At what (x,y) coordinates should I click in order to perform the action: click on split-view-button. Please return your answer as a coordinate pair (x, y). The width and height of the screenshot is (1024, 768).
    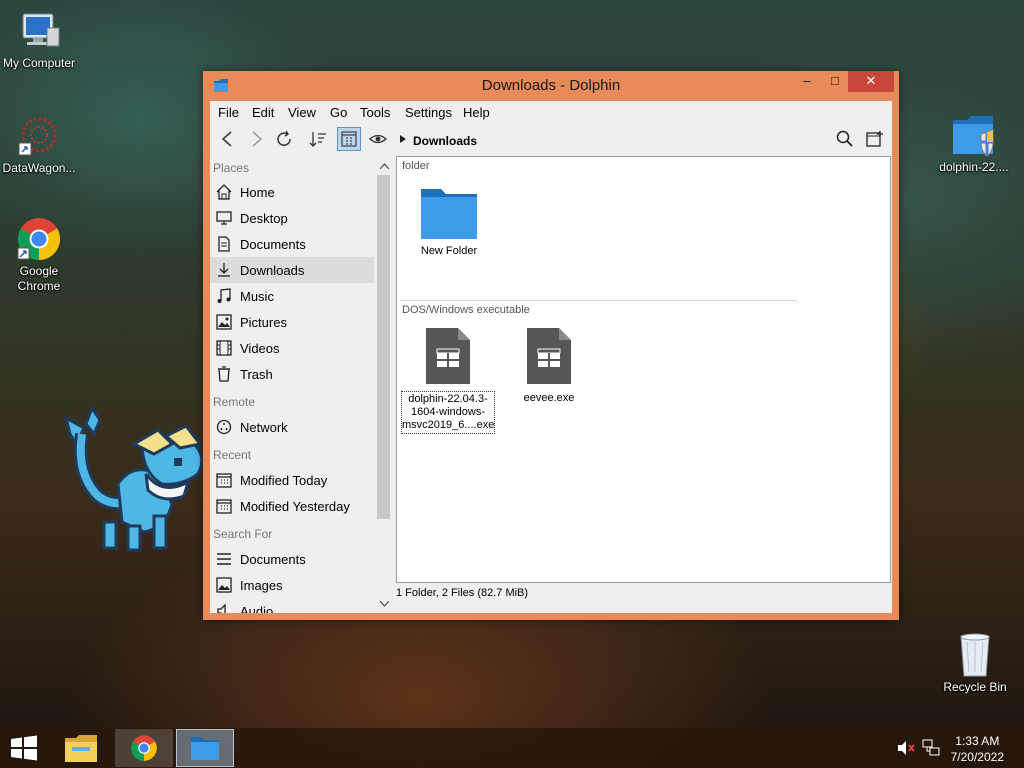
    Looking at the image, I should click on (875, 139).